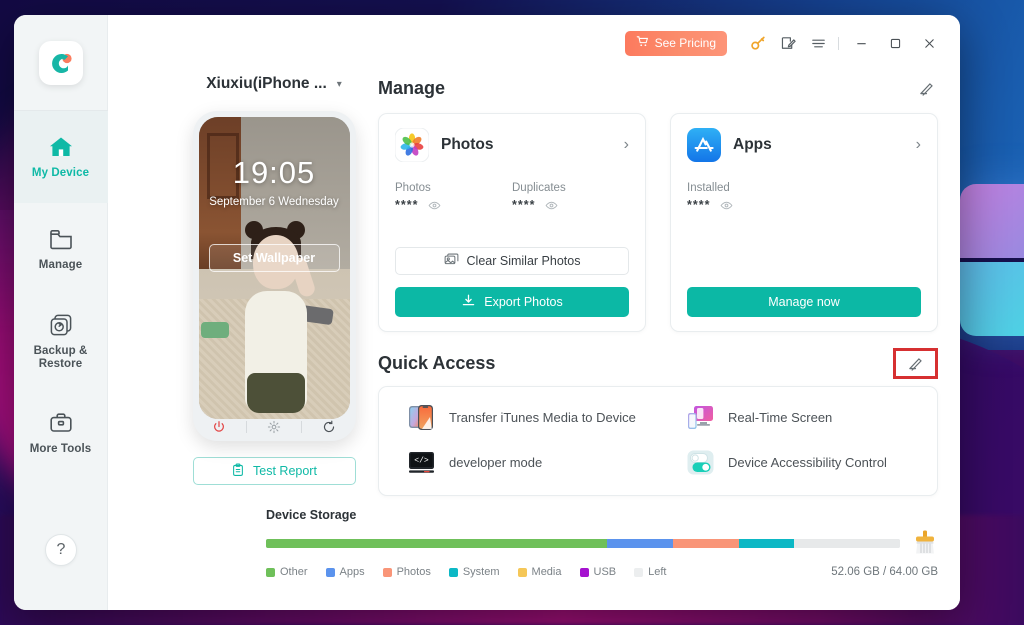  What do you see at coordinates (915, 363) in the screenshot?
I see `quick-access-edit-pencil-icon` at bounding box center [915, 363].